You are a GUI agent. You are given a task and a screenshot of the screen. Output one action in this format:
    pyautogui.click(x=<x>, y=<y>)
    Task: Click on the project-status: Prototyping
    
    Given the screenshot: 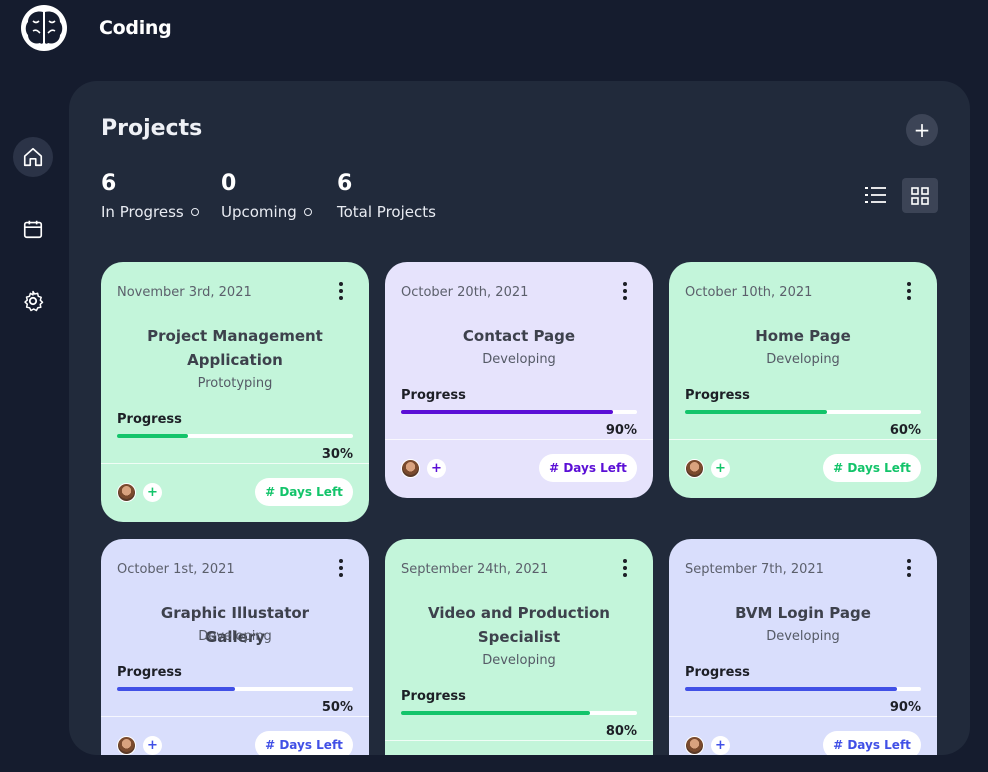 What is the action you would take?
    pyautogui.click(x=235, y=383)
    